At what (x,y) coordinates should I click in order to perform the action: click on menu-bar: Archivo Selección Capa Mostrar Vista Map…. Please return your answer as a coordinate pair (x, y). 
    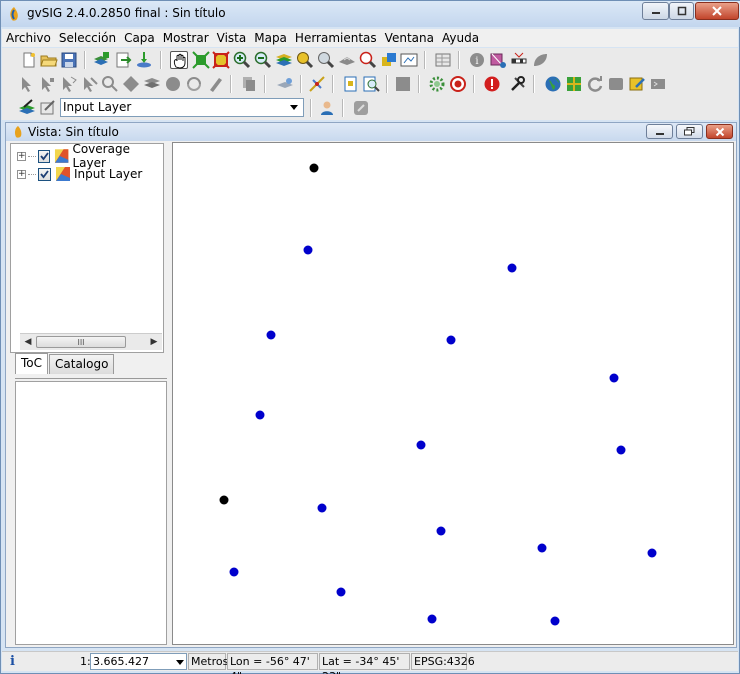
    Looking at the image, I should click on (370, 38).